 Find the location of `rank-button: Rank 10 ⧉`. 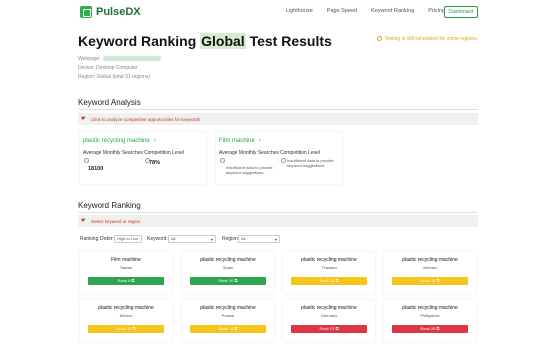

rank-button: Rank 10 ⧉ is located at coordinates (228, 281).